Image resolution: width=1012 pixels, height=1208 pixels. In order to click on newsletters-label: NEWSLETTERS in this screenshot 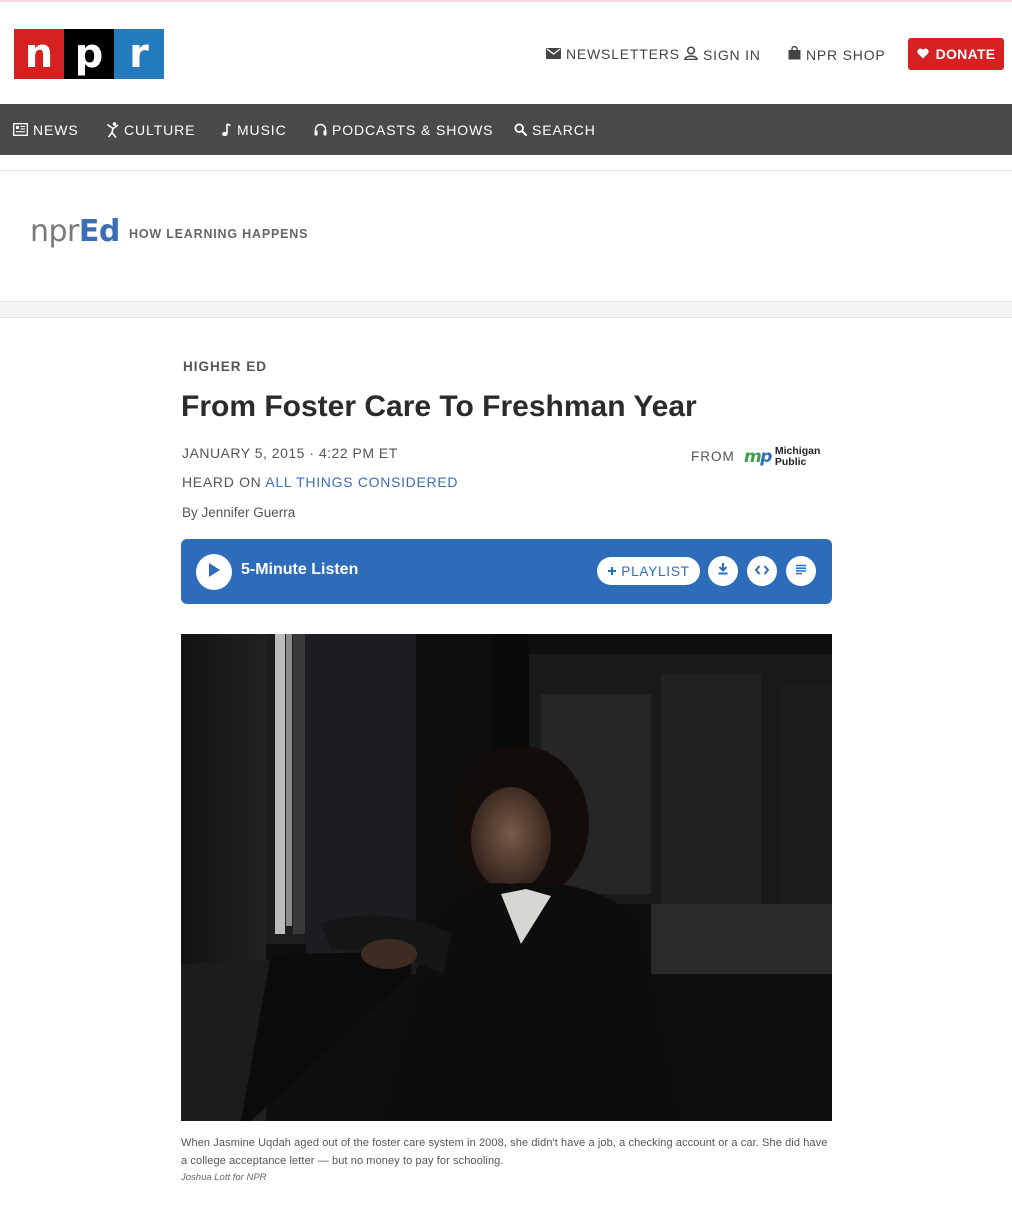, I will do `click(623, 54)`.